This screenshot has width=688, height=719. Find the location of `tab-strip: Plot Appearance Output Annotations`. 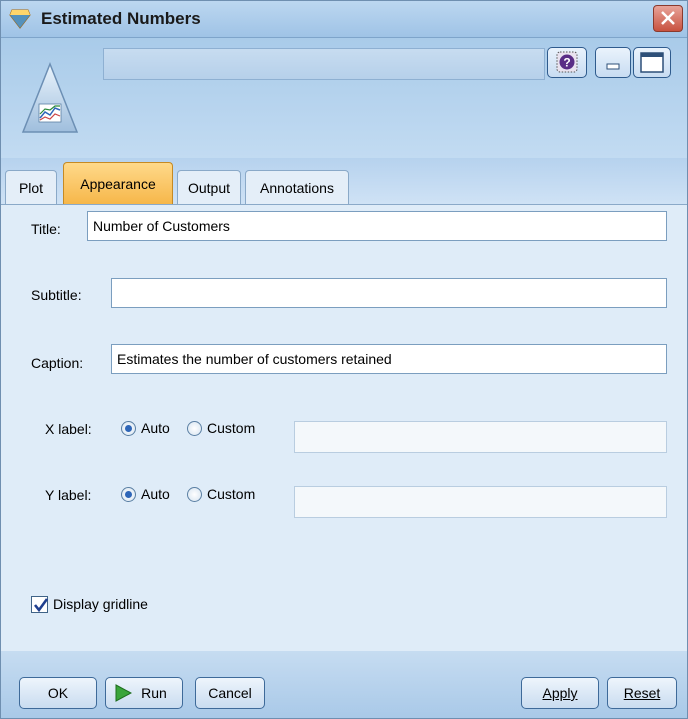

tab-strip: Plot Appearance Output Annotations is located at coordinates (344, 181).